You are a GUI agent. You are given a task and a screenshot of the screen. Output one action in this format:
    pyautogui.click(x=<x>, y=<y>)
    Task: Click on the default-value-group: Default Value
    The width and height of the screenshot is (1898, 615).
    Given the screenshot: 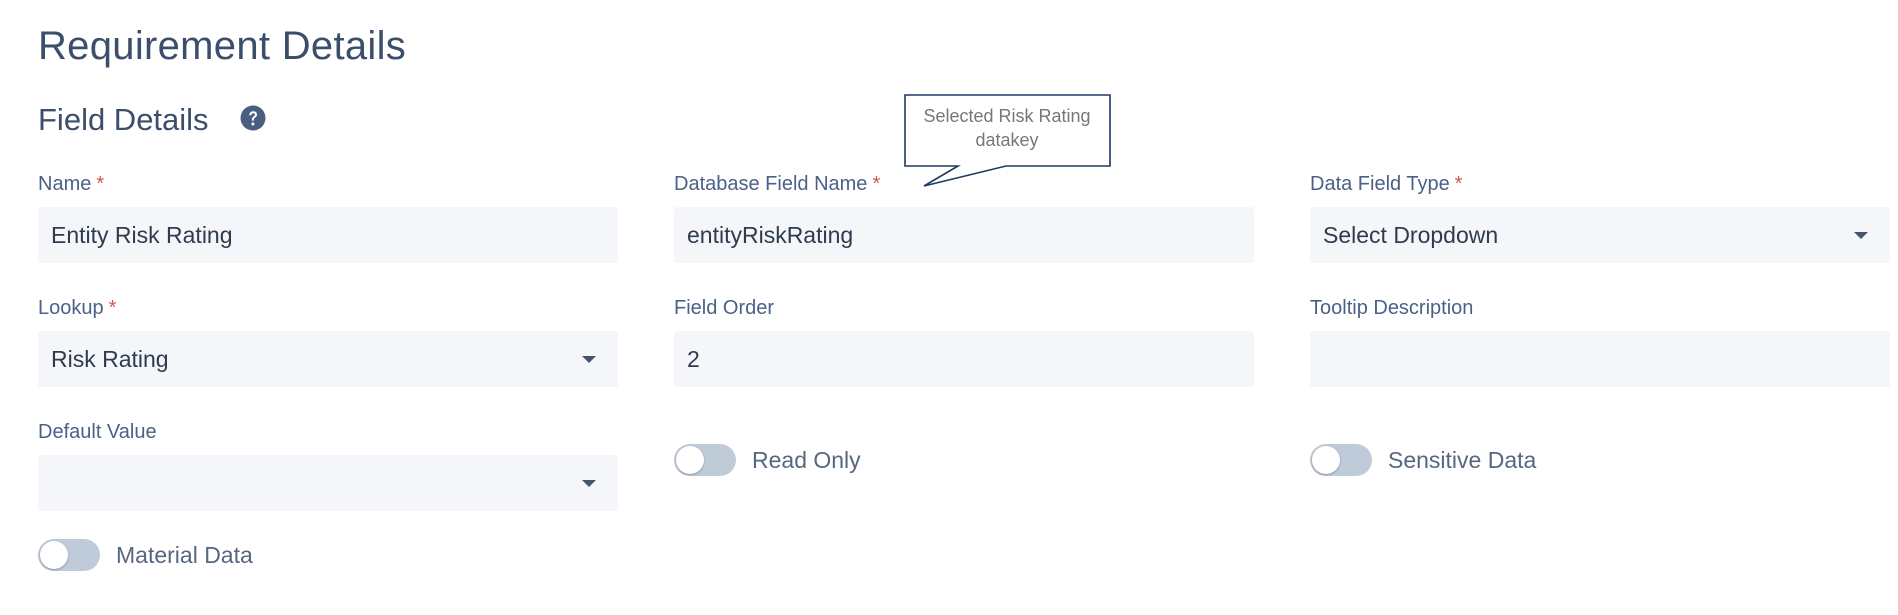 What is the action you would take?
    pyautogui.click(x=328, y=465)
    